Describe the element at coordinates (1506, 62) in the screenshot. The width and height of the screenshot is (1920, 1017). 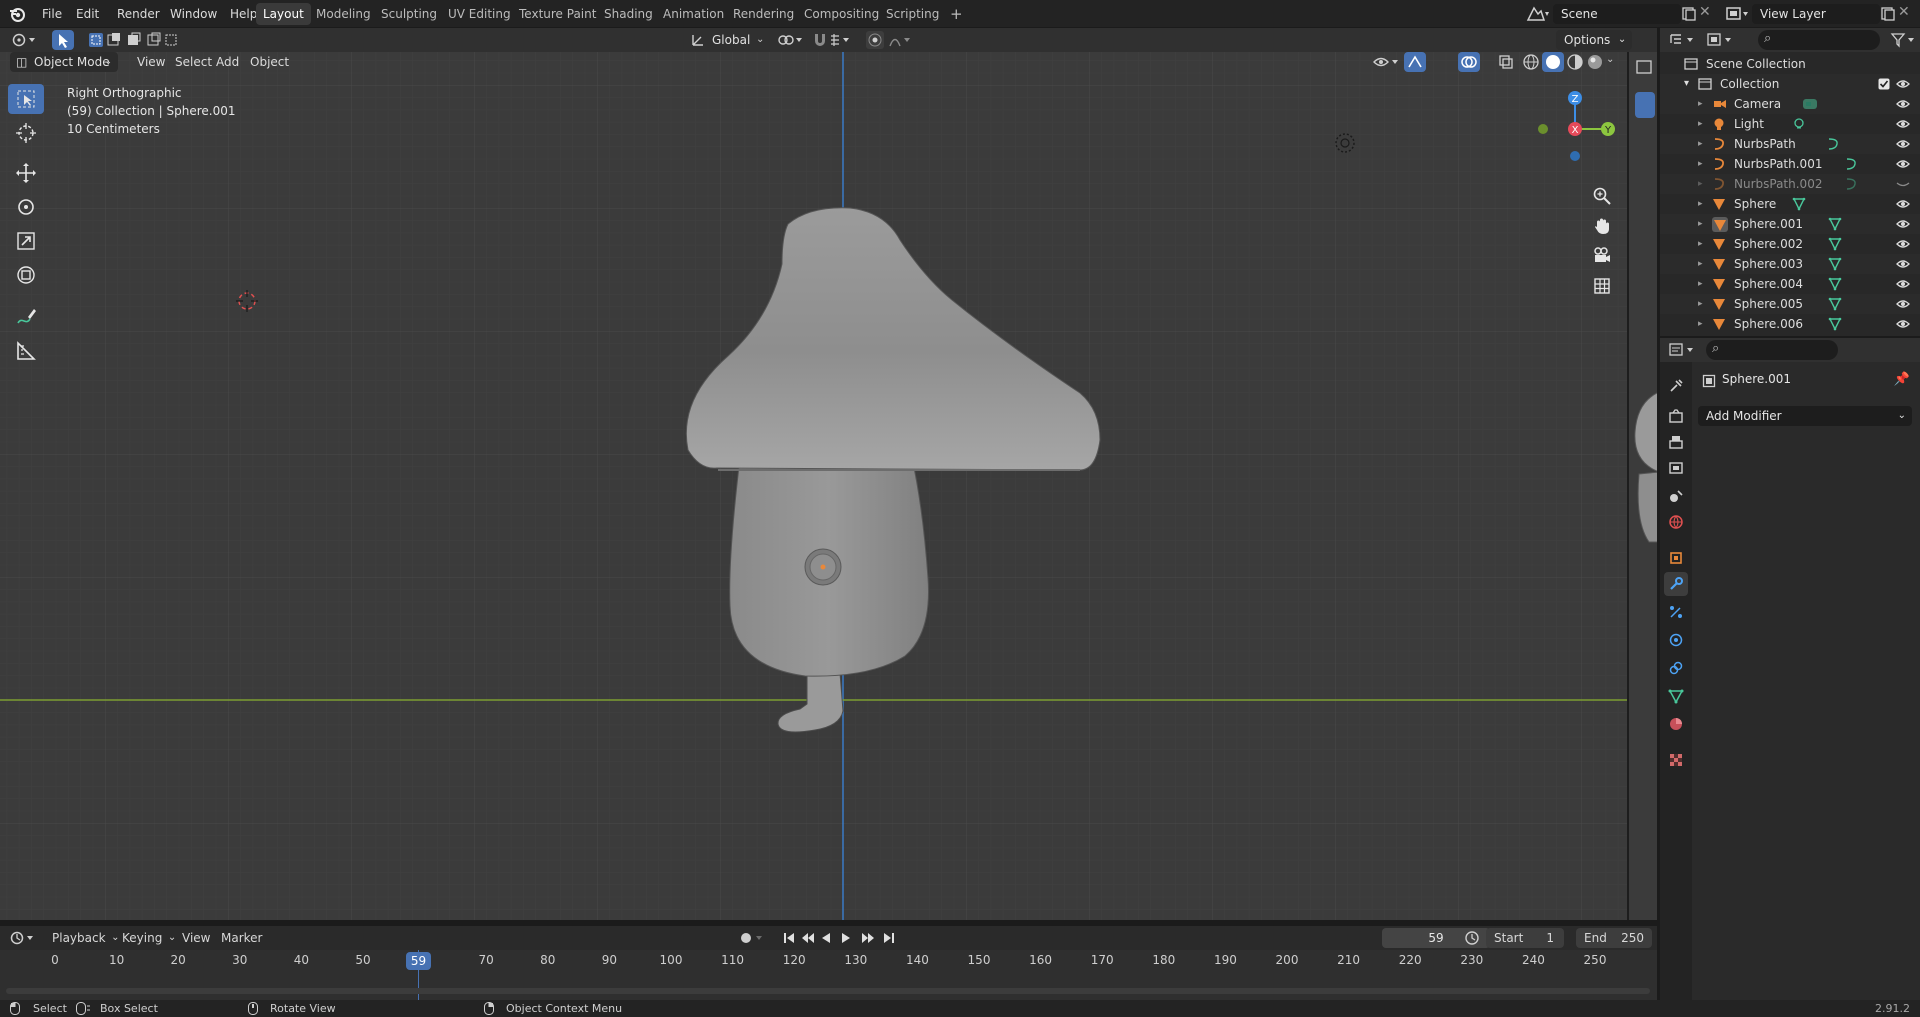
I see `xray-toggle-icon` at that location.